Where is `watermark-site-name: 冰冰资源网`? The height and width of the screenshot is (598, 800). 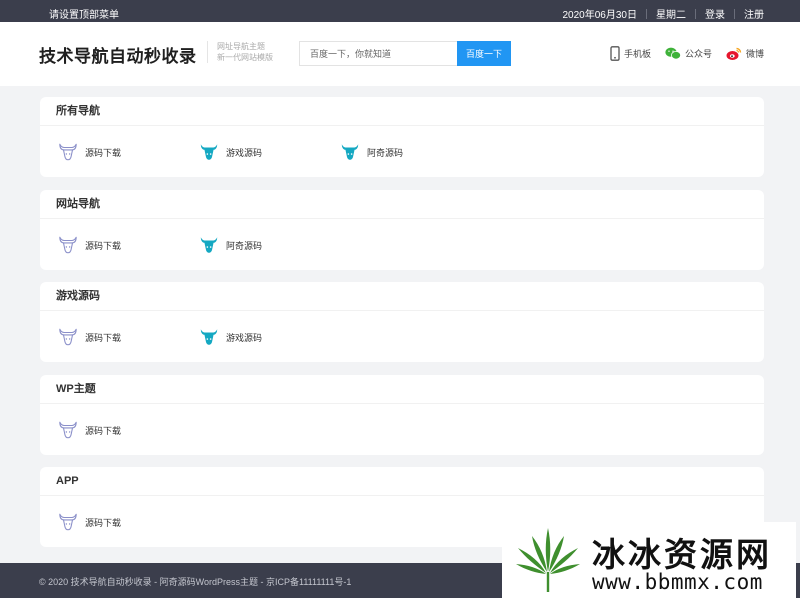
watermark-site-name: 冰冰资源网 is located at coordinates (682, 554).